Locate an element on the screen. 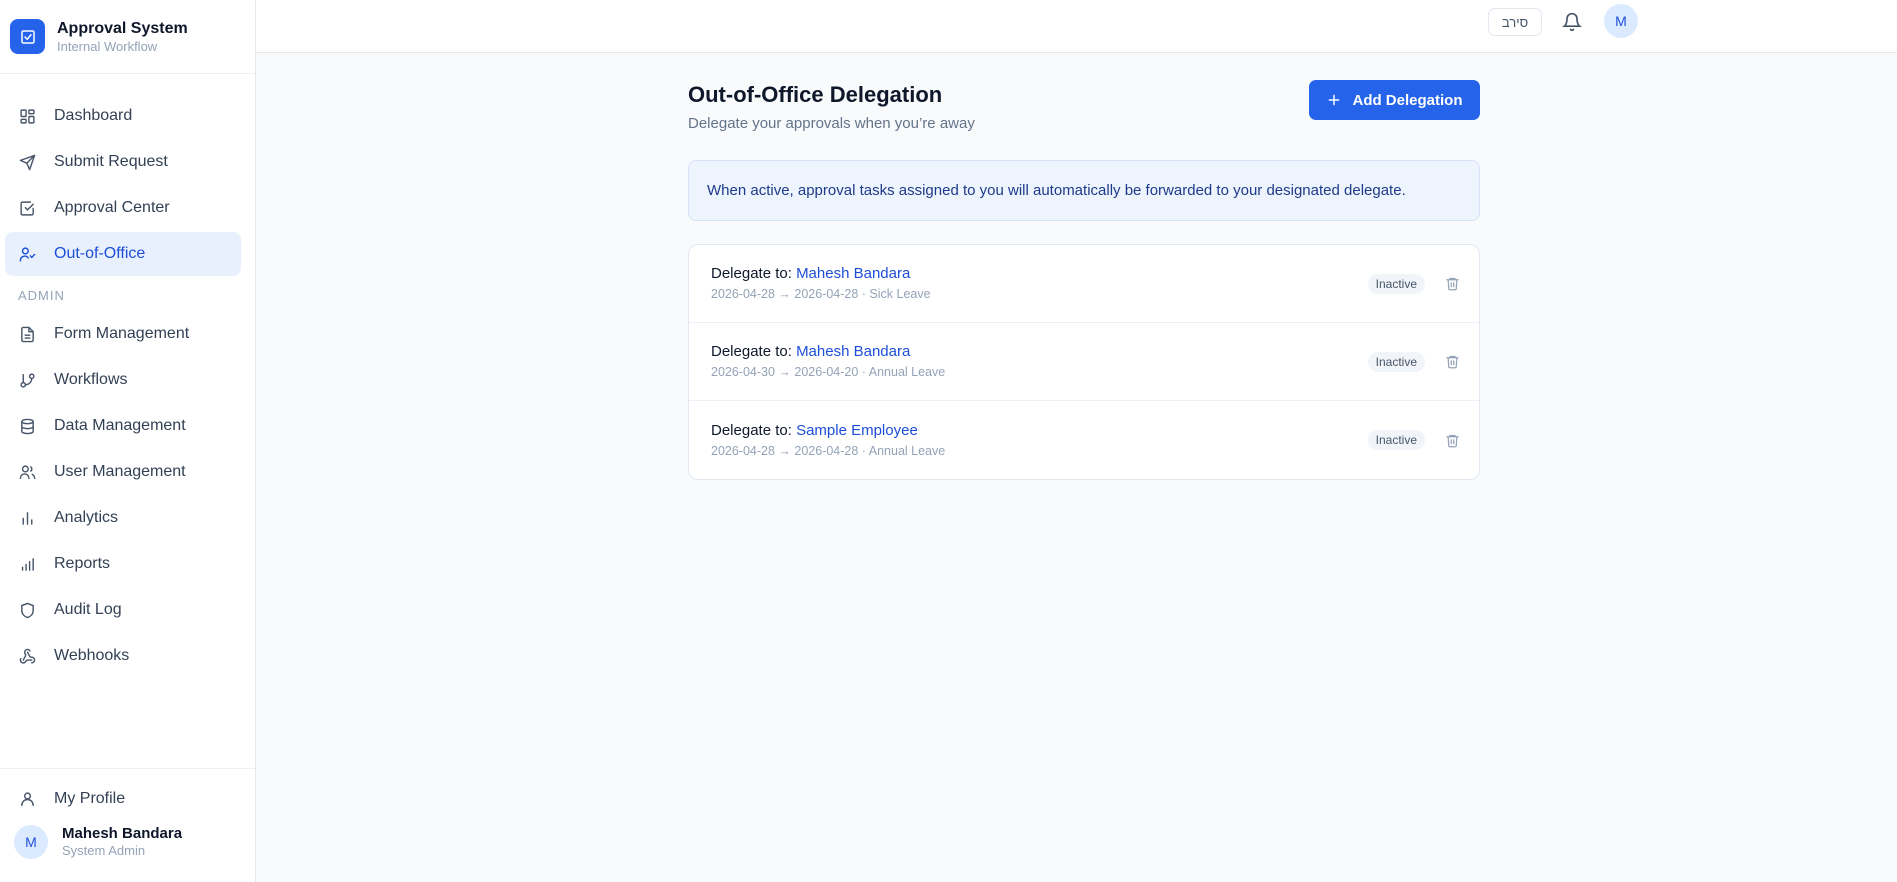 This screenshot has width=1897, height=882. add-delegation-button: Add Delegation is located at coordinates (1394, 100).